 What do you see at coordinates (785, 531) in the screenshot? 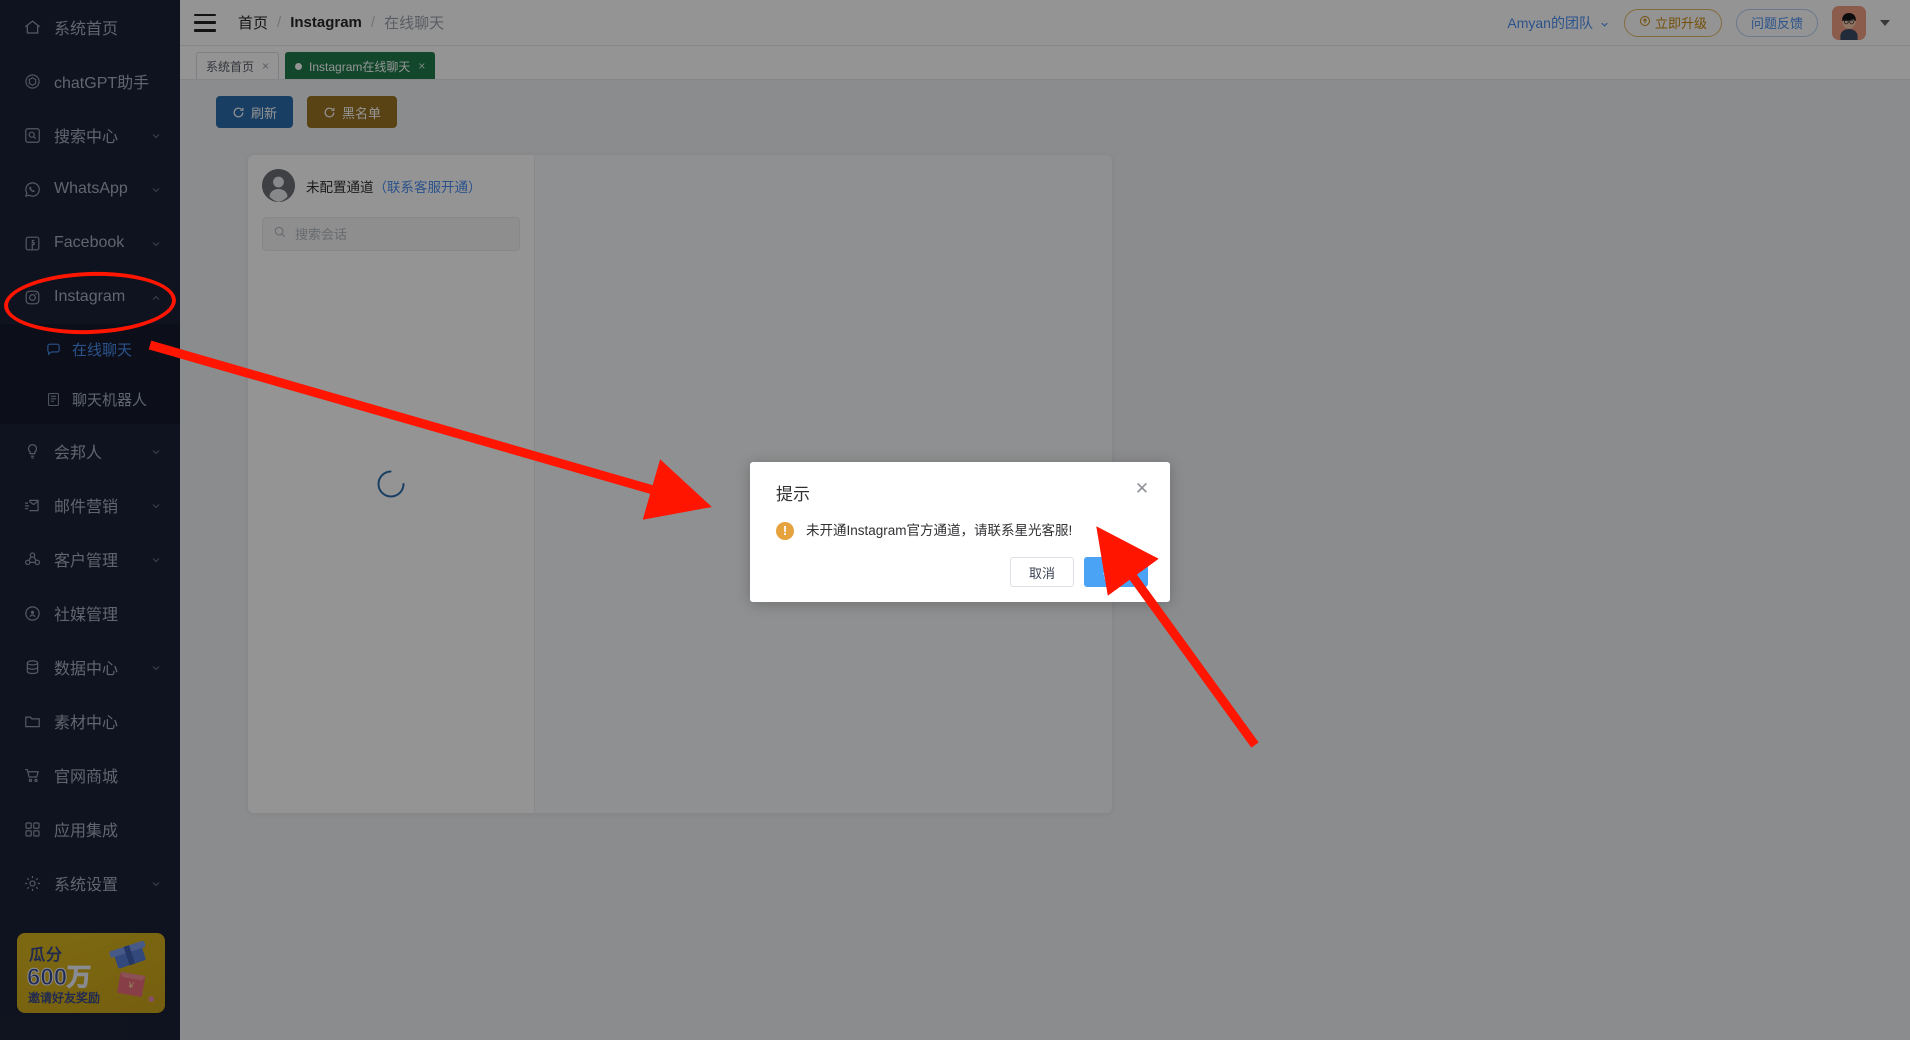
I see `warning-icon: !` at bounding box center [785, 531].